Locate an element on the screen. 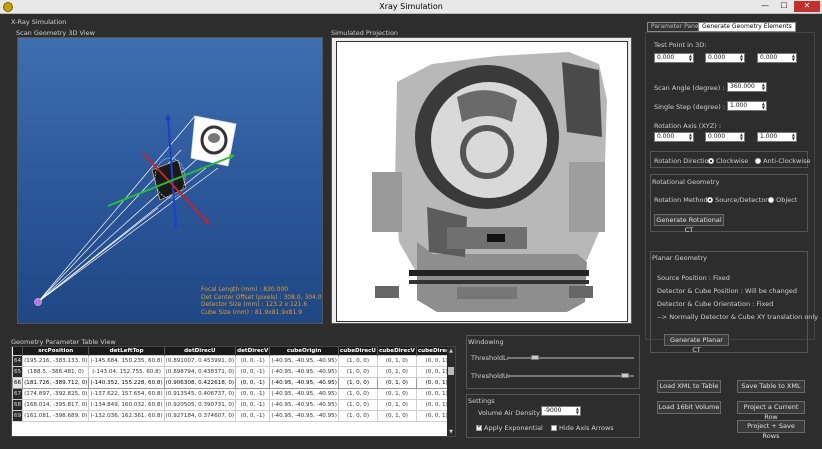 Image resolution: width=822 pixels, height=449 pixels. table-cell: (161.081, -398.689, 0) is located at coordinates (56, 415).